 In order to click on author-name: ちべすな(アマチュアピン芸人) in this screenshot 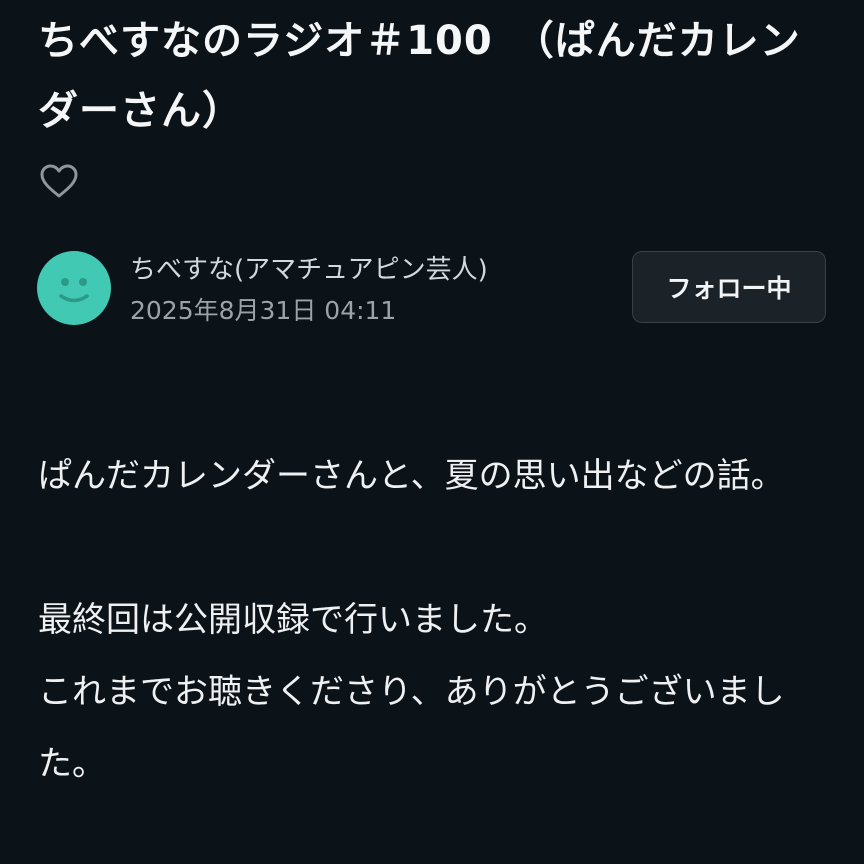, I will do `click(309, 270)`.